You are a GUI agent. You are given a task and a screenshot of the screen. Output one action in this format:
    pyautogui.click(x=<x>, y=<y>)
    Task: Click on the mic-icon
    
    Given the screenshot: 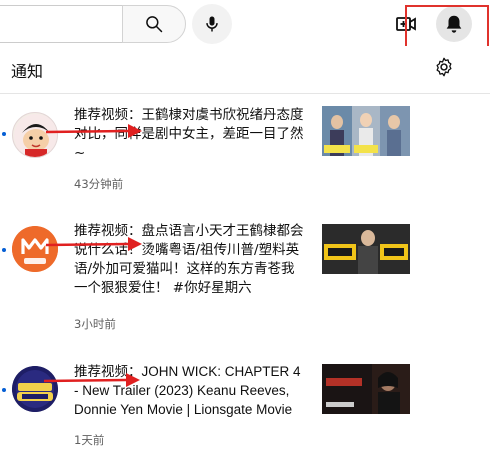 What is the action you would take?
    pyautogui.click(x=212, y=24)
    